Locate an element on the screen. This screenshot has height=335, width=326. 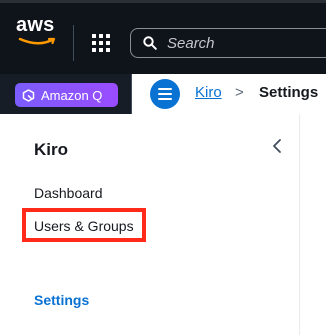
breadcrumb-current-settings: Settings is located at coordinates (289, 92).